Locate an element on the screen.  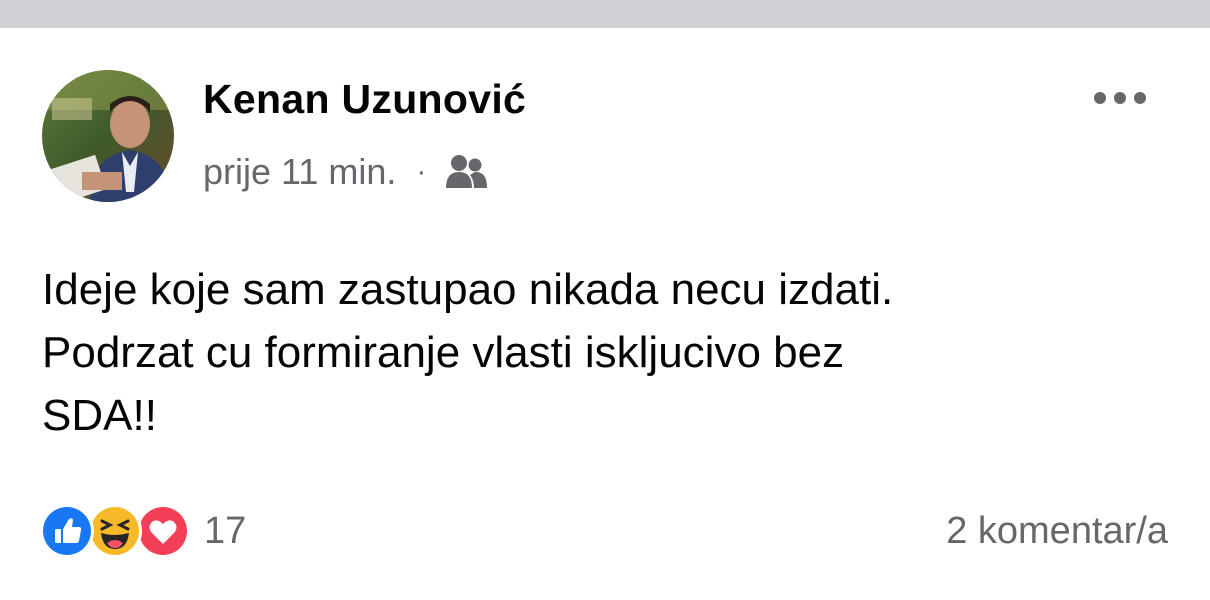
more-options-icon is located at coordinates (1120, 98).